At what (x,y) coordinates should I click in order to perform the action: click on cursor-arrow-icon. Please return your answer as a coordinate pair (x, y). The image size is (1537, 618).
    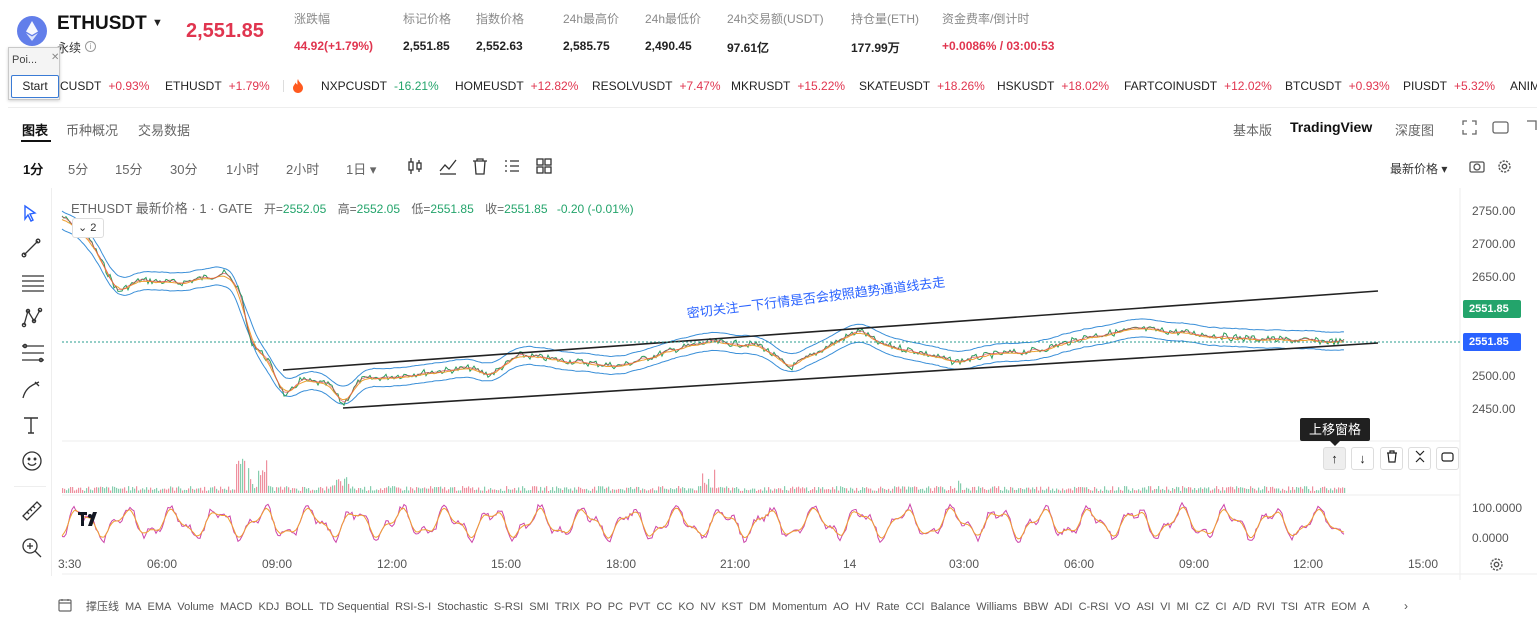
    Looking at the image, I should click on (30, 214).